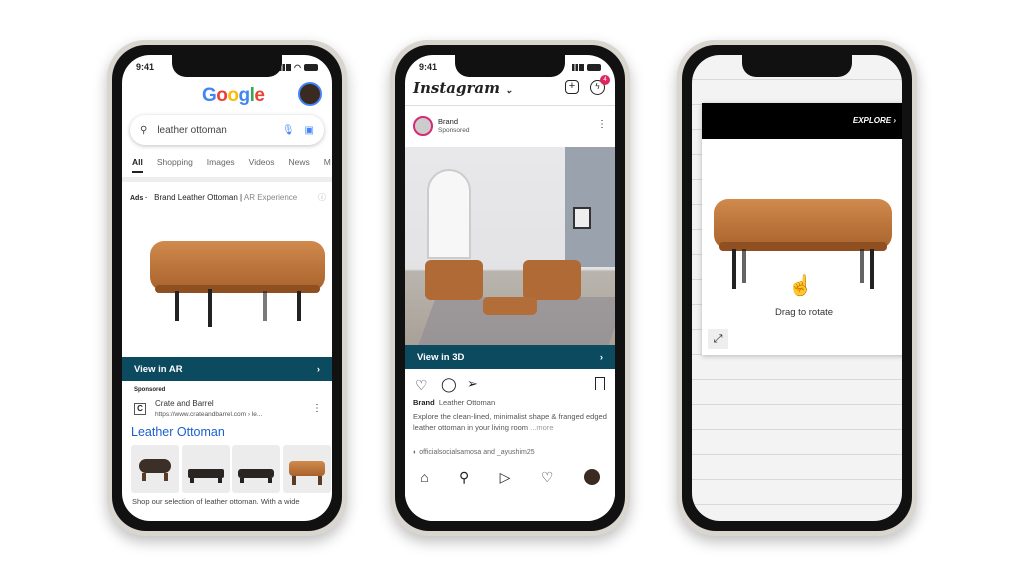 Image resolution: width=1024 pixels, height=576 pixels. What do you see at coordinates (472, 384) in the screenshot?
I see `share-icon: ➢` at bounding box center [472, 384].